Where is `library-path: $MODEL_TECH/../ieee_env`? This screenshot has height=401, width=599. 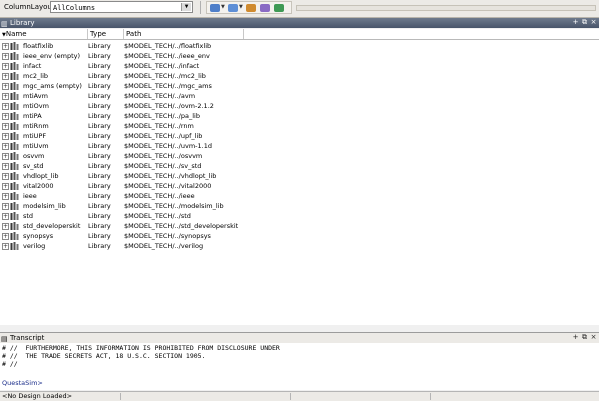 library-path: $MODEL_TECH/../ieee_env is located at coordinates (167, 56).